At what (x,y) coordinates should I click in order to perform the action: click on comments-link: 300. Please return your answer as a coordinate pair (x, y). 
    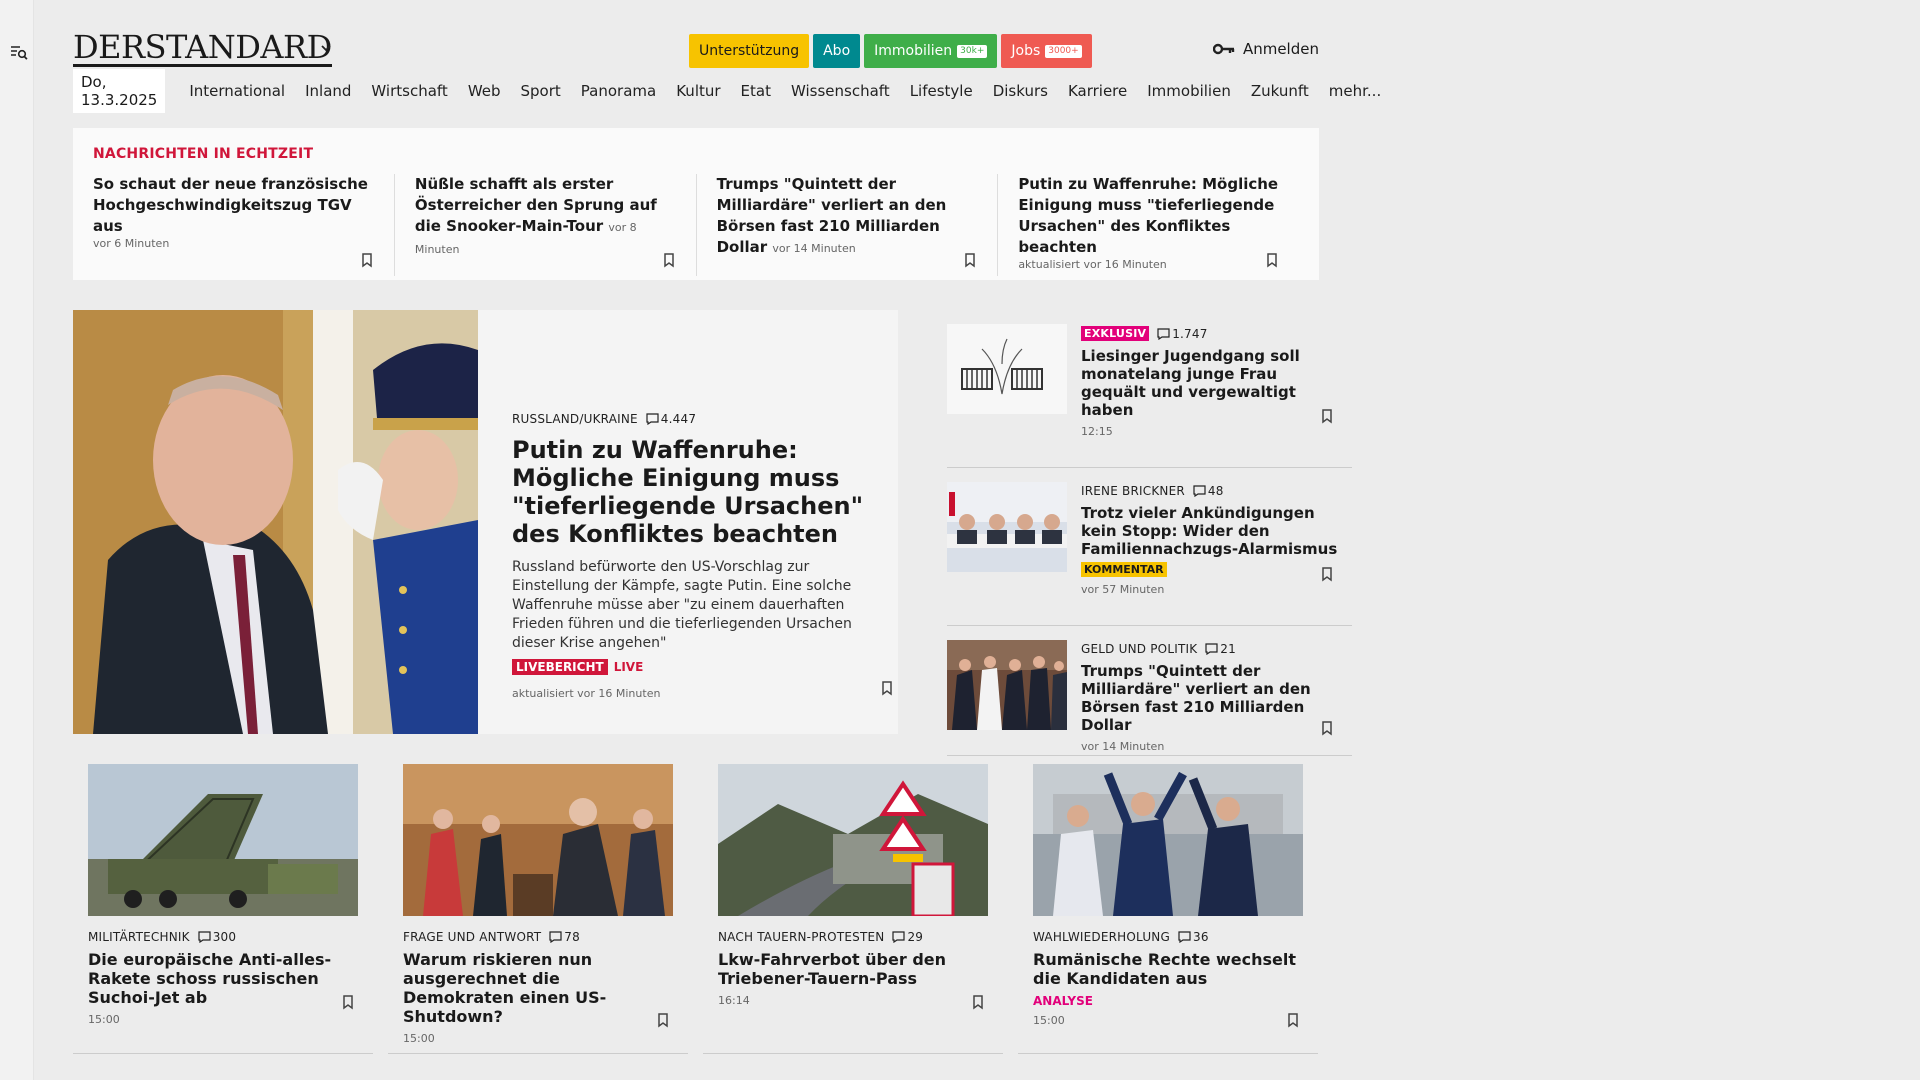
    Looking at the image, I should click on (217, 937).